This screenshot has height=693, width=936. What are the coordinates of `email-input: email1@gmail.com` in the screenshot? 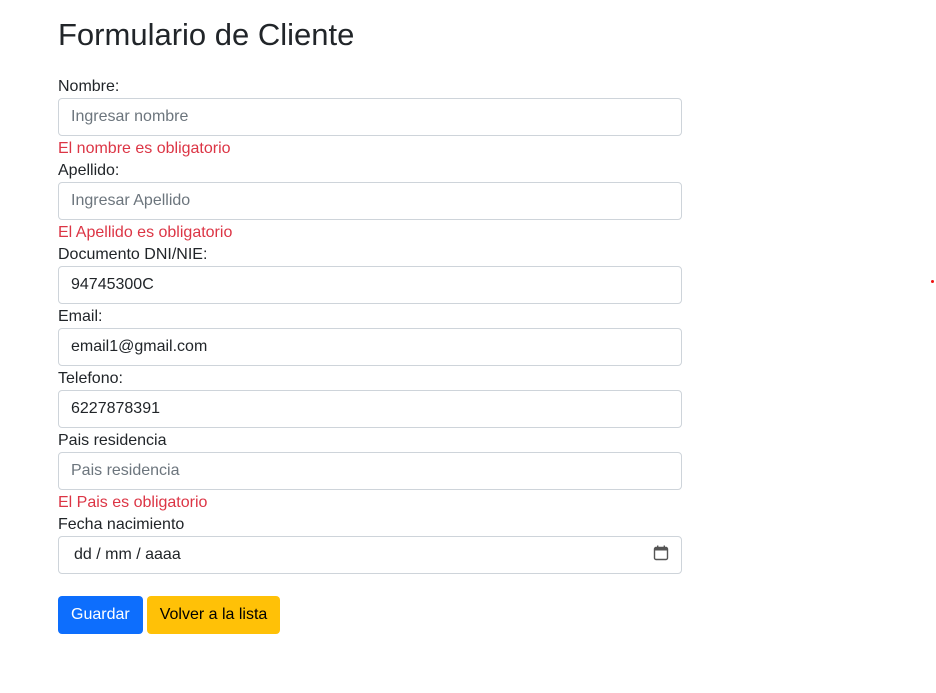 It's located at (370, 347).